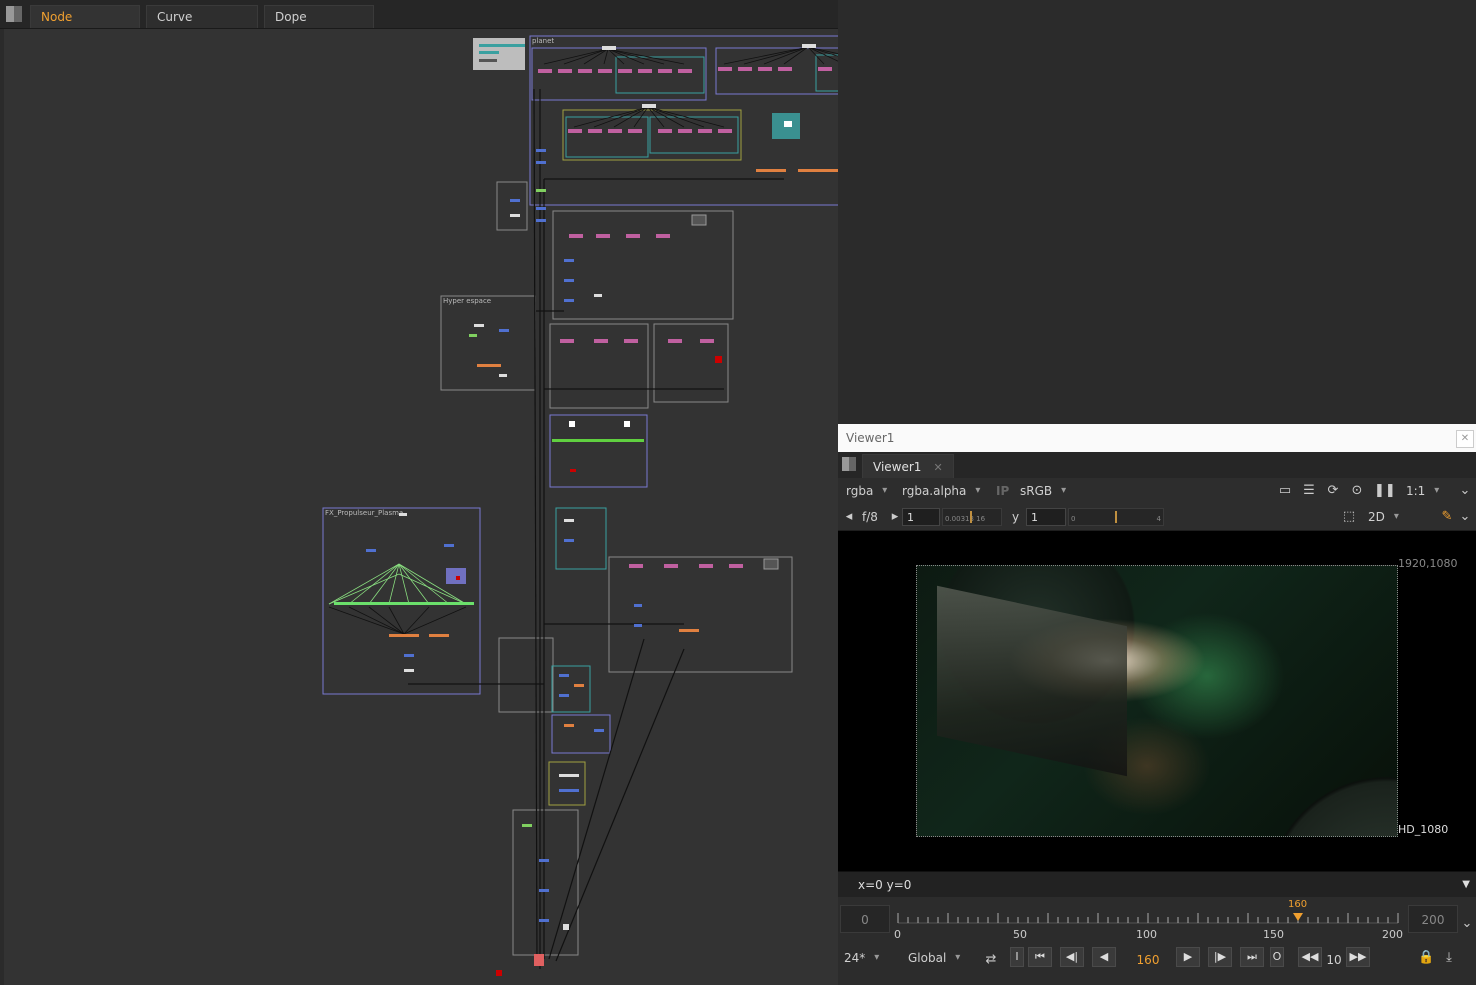  What do you see at coordinates (885, 885) in the screenshot?
I see `coordinates-text: x=0 y=0` at bounding box center [885, 885].